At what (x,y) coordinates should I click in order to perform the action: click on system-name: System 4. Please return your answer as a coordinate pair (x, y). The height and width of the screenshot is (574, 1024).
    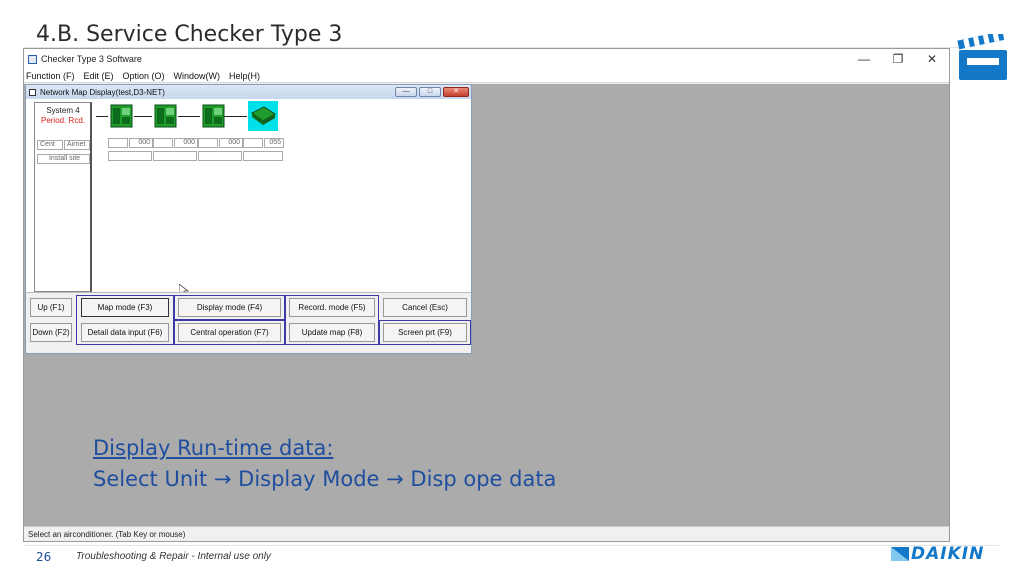
    Looking at the image, I should click on (63, 110).